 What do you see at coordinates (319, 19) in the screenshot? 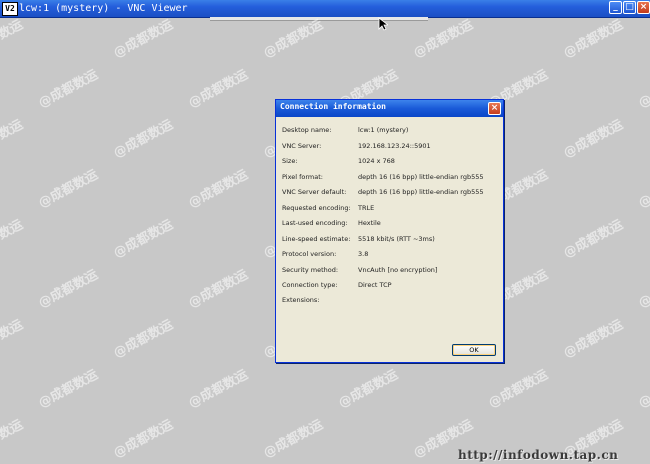
I see `horizontal-scroll-indicator` at bounding box center [319, 19].